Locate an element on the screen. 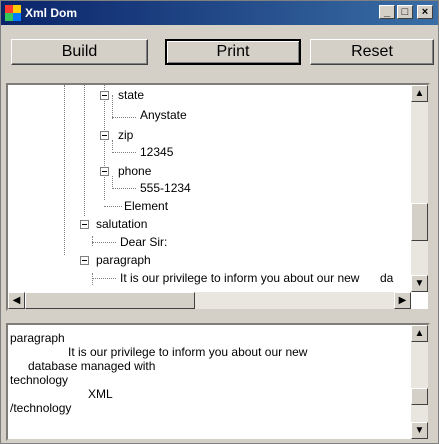  close-button: × is located at coordinates (425, 12).